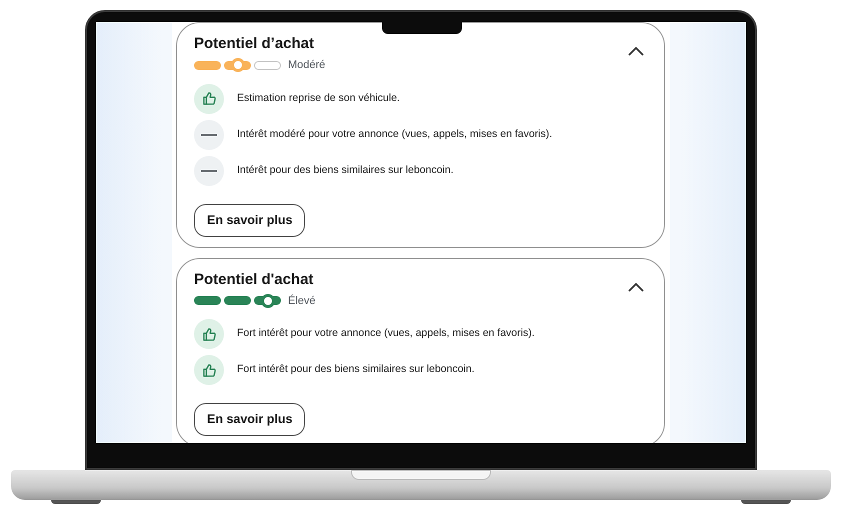  Describe the element at coordinates (318, 98) in the screenshot. I see `criterion-text: Estimation reprise de son véhicule.` at that location.